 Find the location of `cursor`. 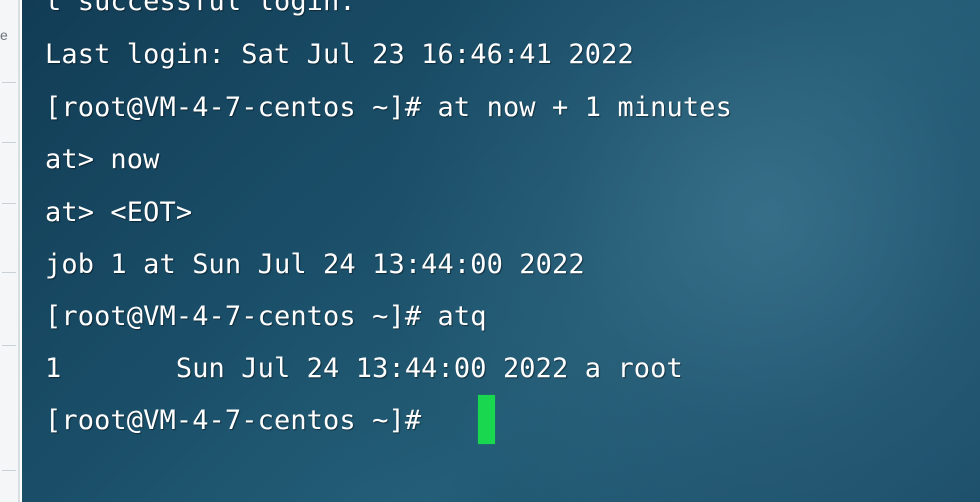

cursor is located at coordinates (486, 419).